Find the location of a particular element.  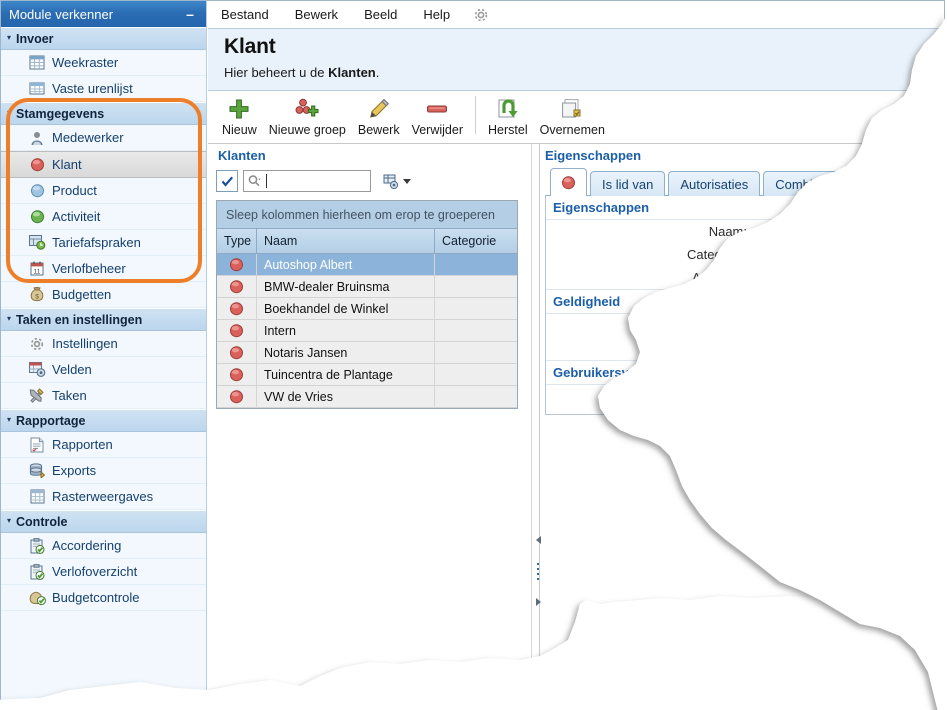

sidebar-item-taken: Taken is located at coordinates (103, 396).